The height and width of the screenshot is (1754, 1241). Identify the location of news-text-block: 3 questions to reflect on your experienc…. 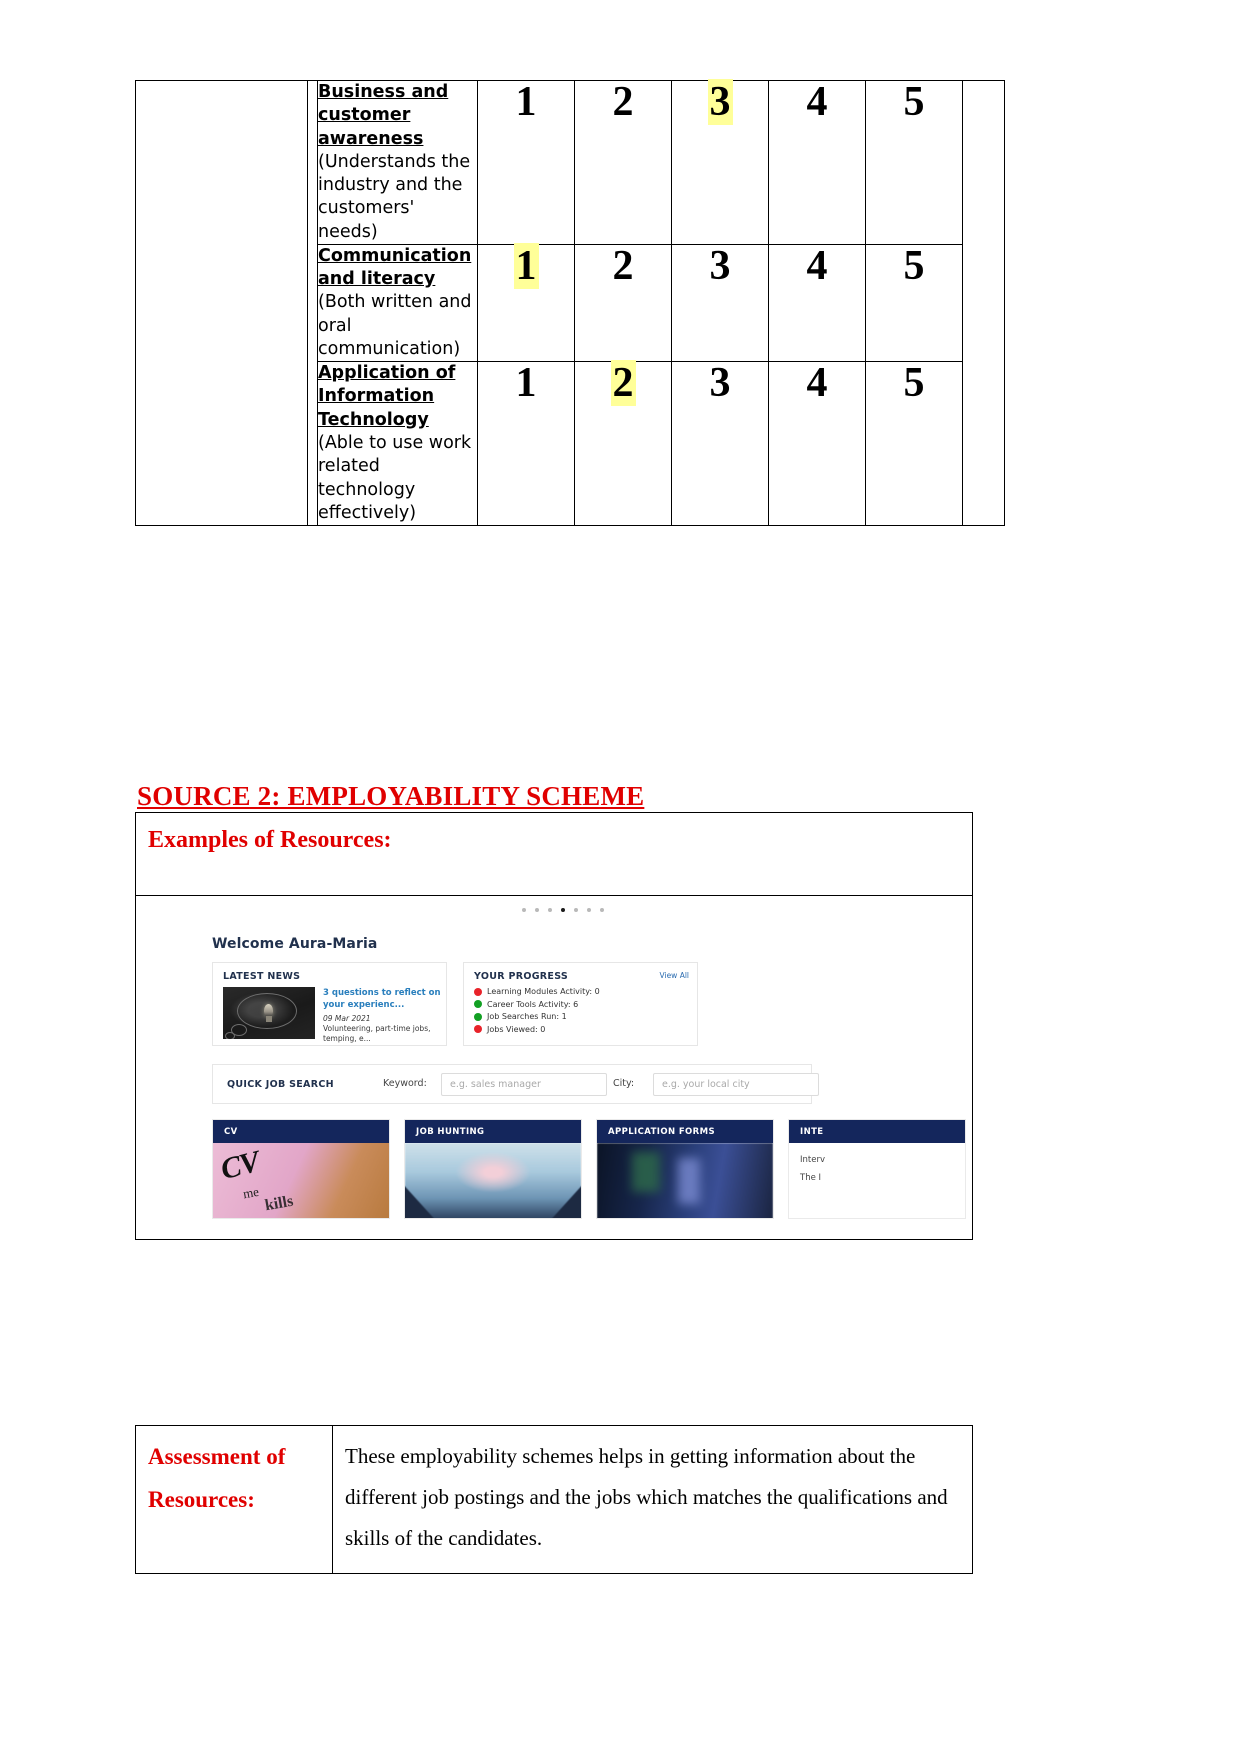
(382, 1016).